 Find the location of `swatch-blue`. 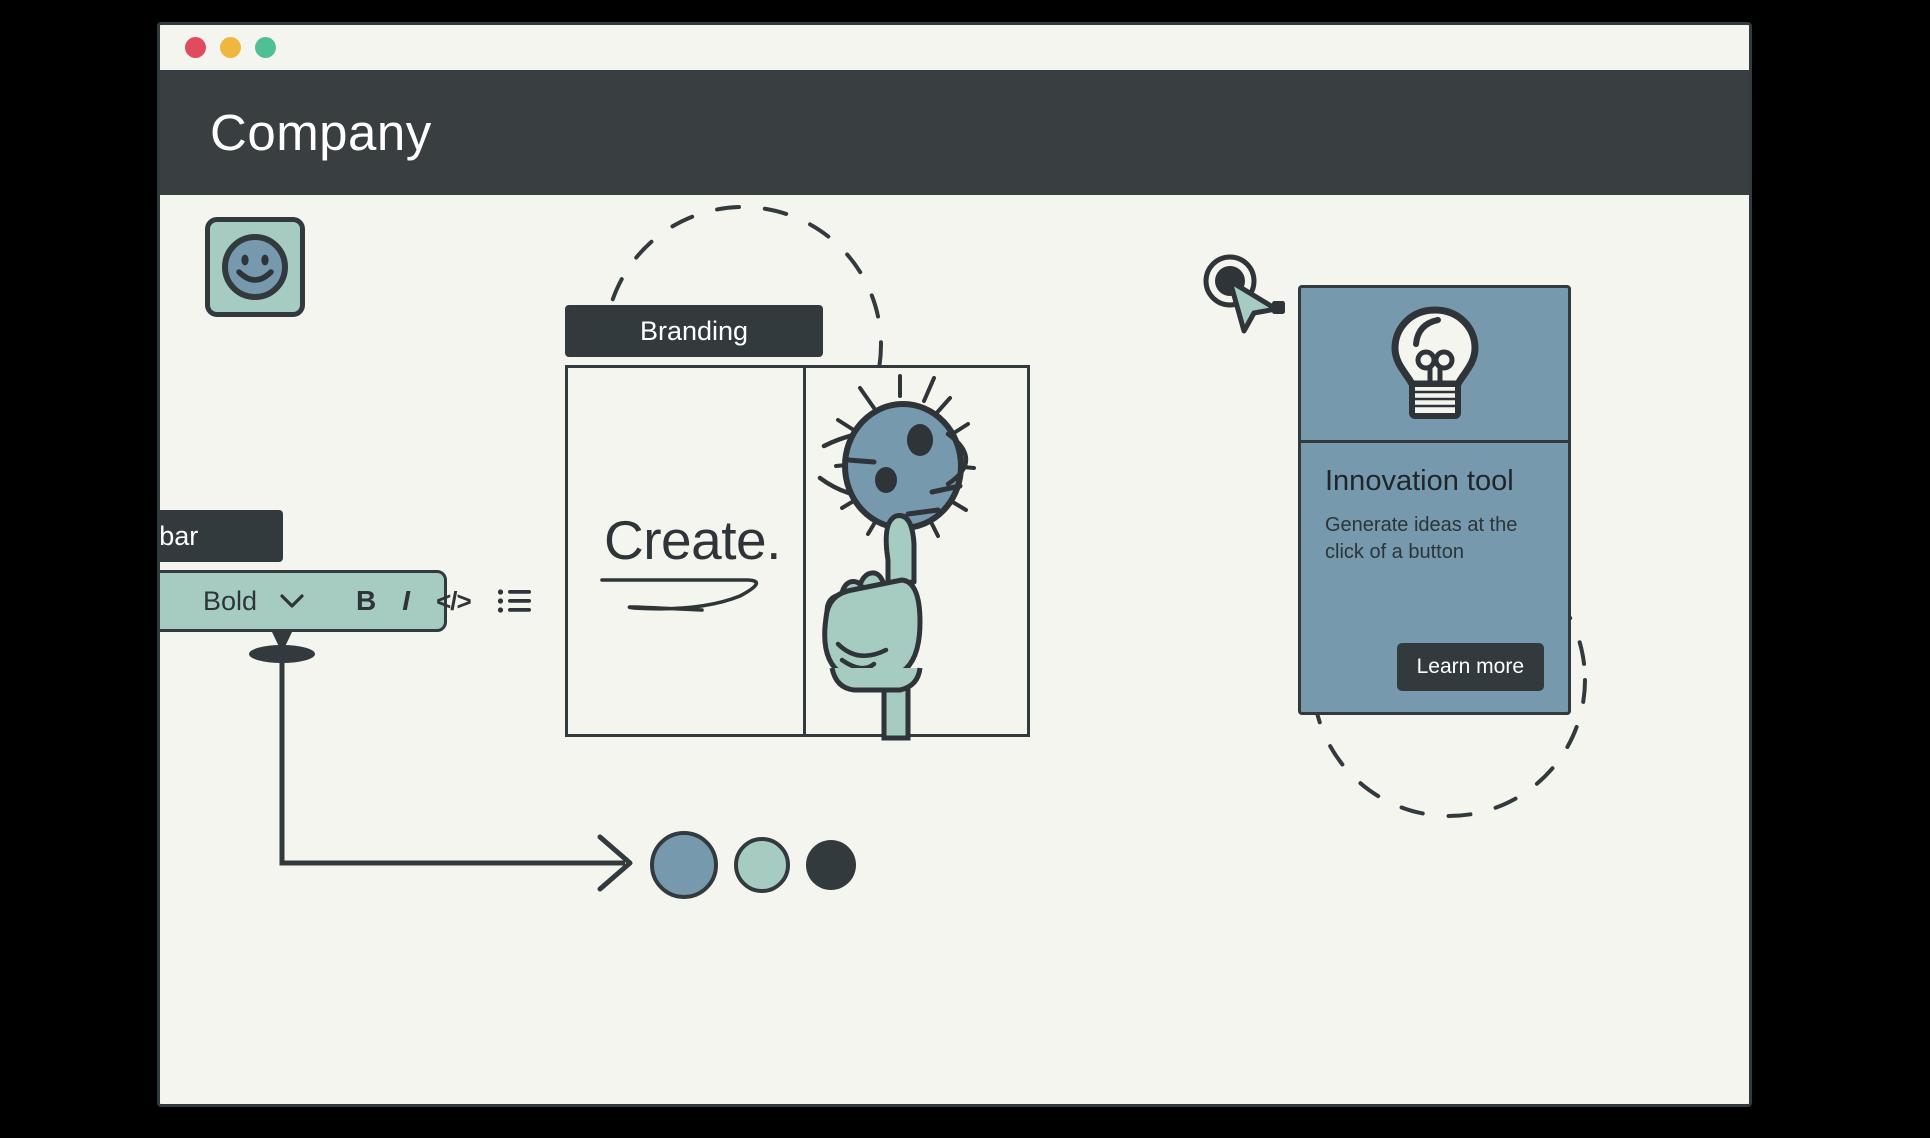

swatch-blue is located at coordinates (684, 865).